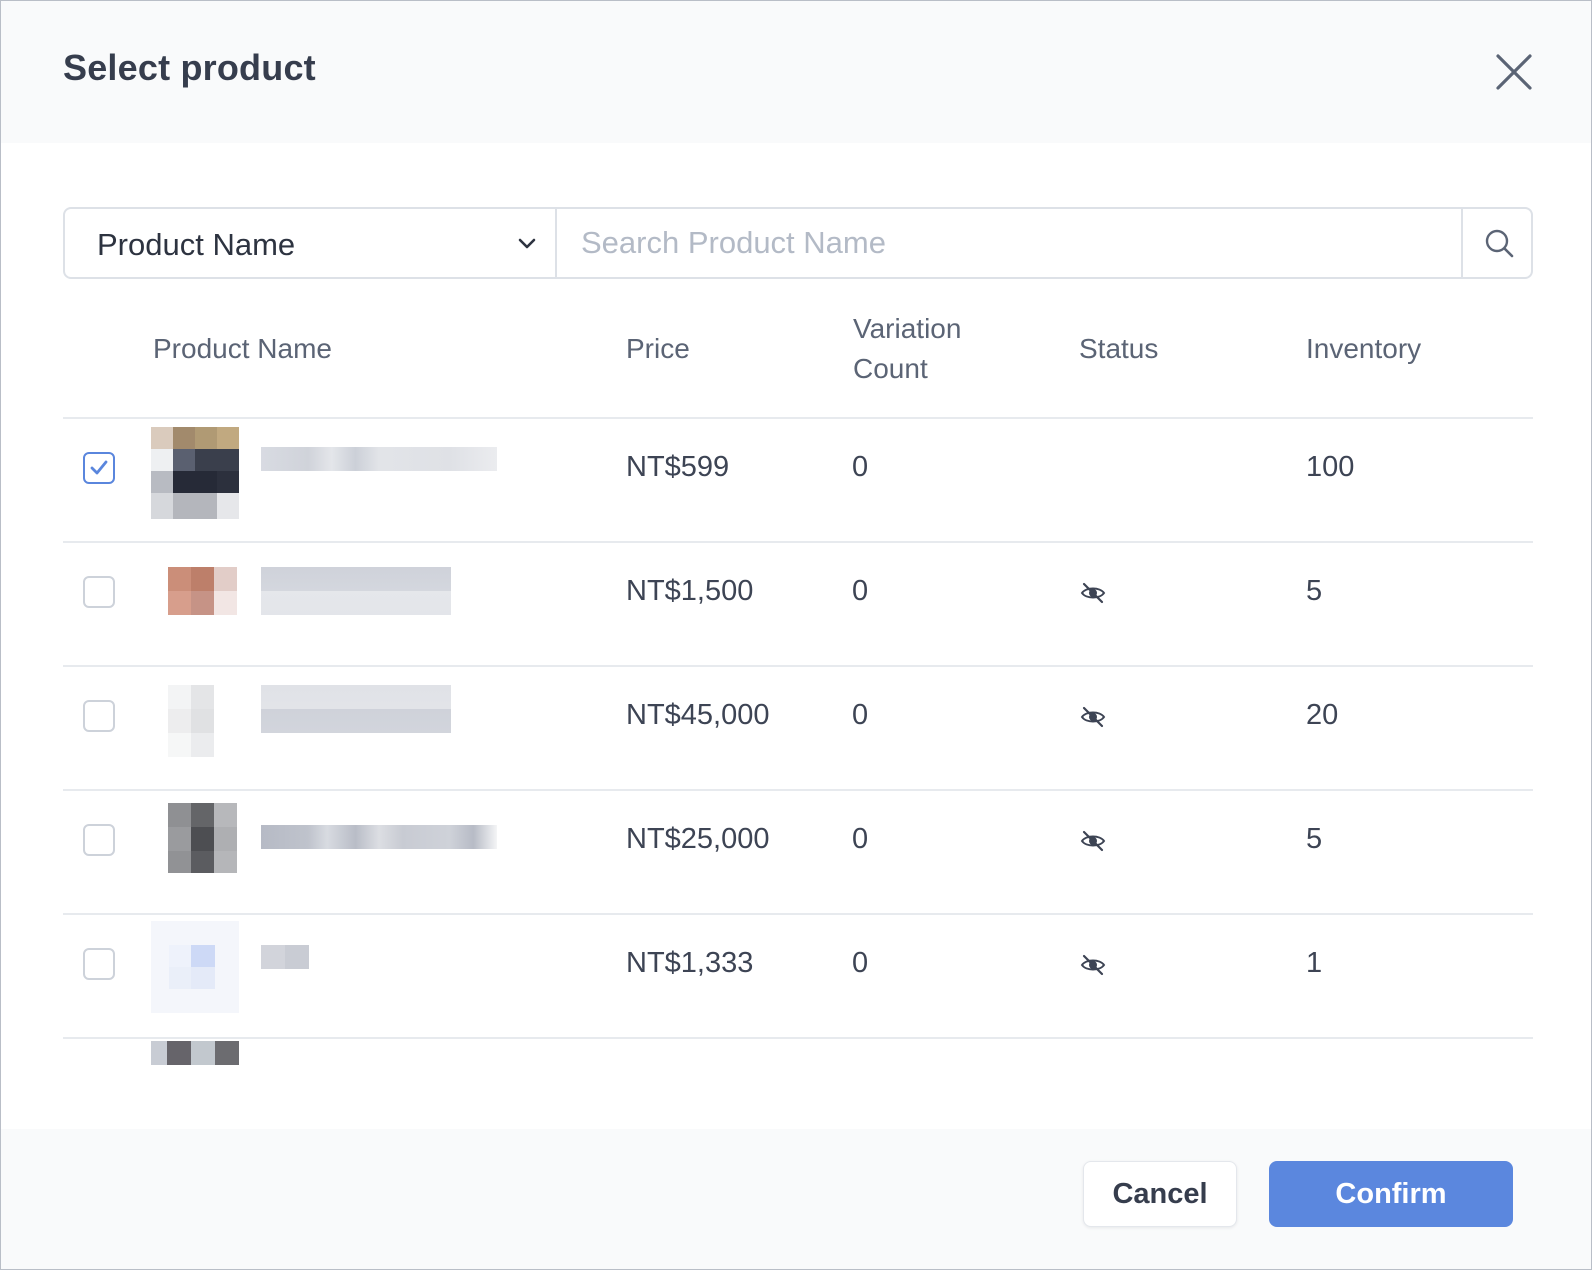  I want to click on table-row: NT$1,333 0 1, so click(798, 977).